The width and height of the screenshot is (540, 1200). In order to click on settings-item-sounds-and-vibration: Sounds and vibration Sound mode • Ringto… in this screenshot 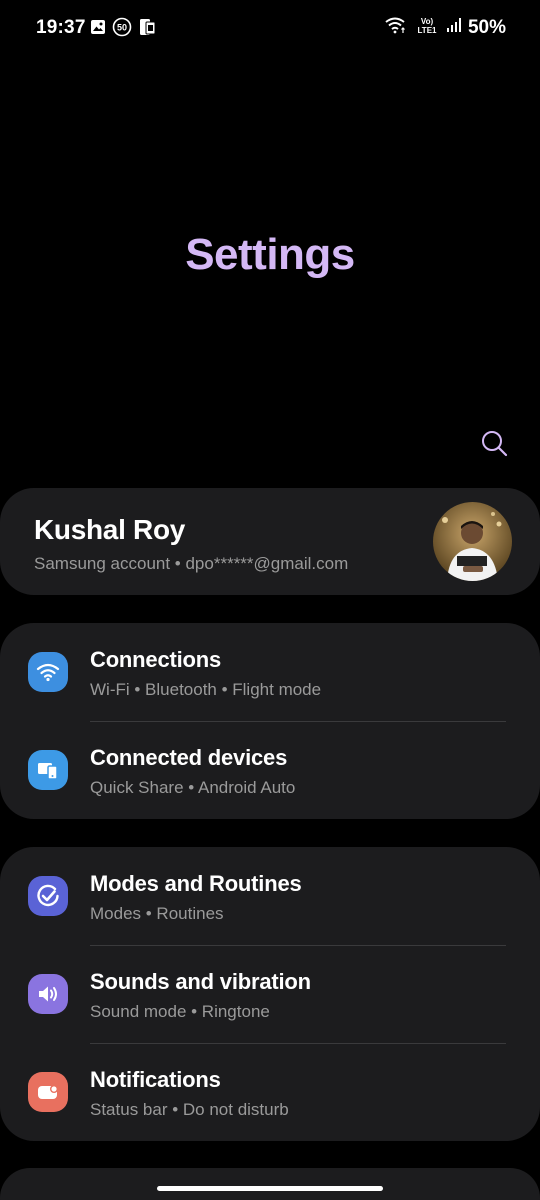, I will do `click(270, 994)`.